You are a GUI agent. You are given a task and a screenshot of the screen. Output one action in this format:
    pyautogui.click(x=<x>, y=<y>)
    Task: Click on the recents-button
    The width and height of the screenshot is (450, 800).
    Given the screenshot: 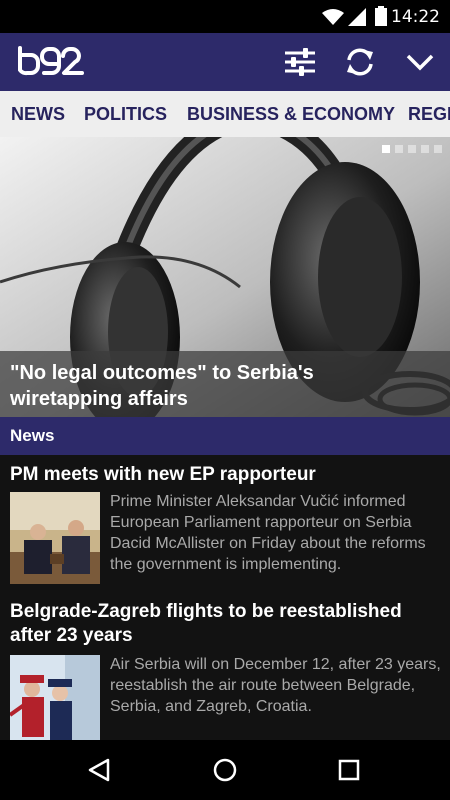 What is the action you would take?
    pyautogui.click(x=349, y=770)
    